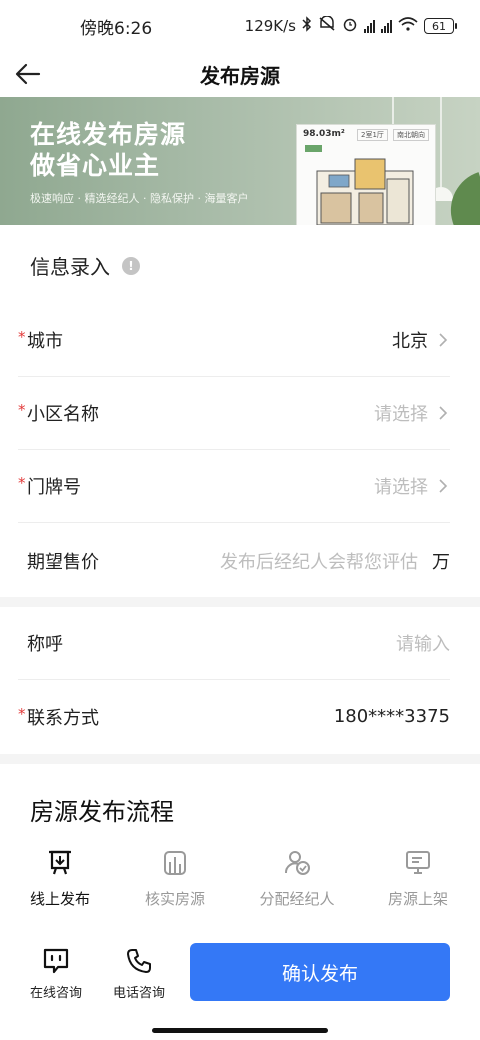 The image size is (480, 1040). I want to click on name-row: 称呼 请输入, so click(234, 643).